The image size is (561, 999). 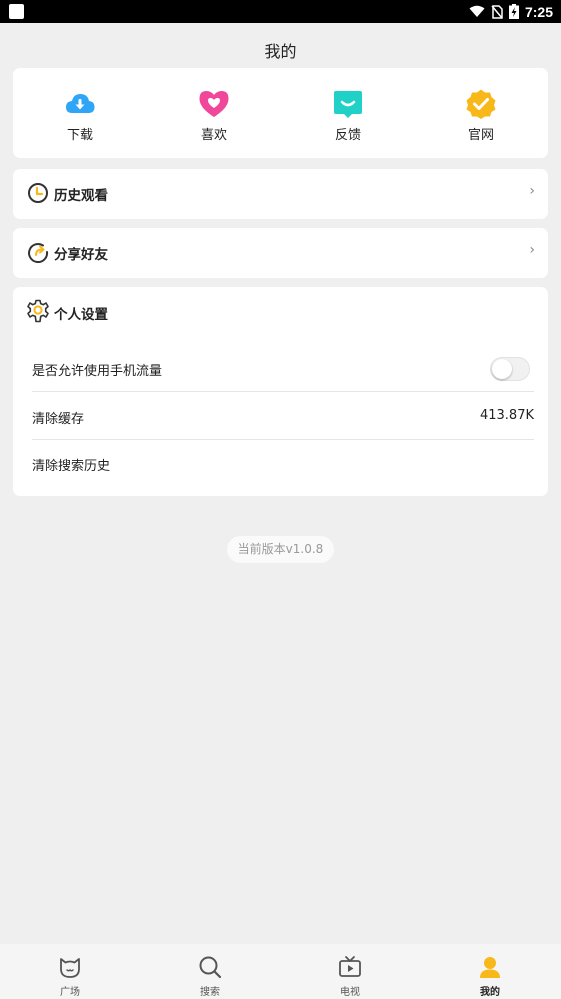 I want to click on tab-mine: 我的, so click(x=490, y=971).